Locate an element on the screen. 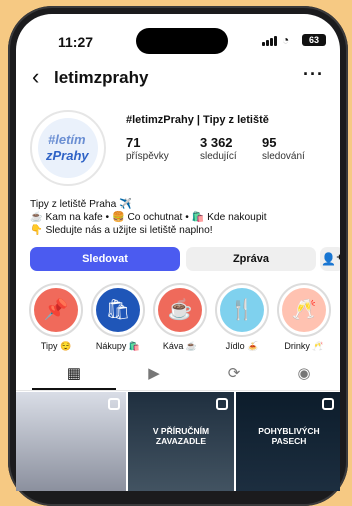 The height and width of the screenshot is (506, 352). bag-icon: 🛍 is located at coordinates (118, 310).